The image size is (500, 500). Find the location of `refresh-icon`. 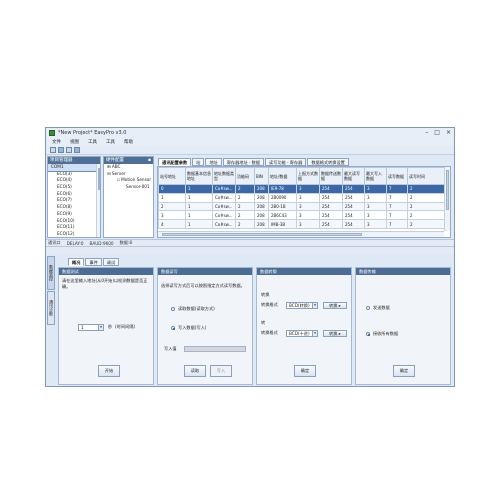

refresh-icon is located at coordinates (77, 150).